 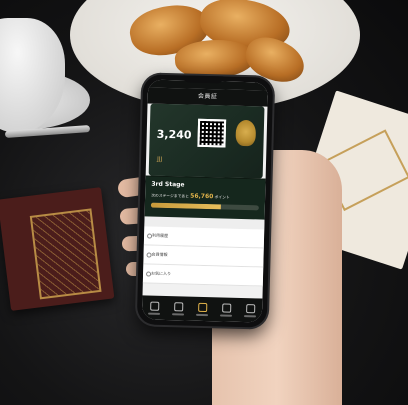 I want to click on phone-notch, so click(x=203, y=79).